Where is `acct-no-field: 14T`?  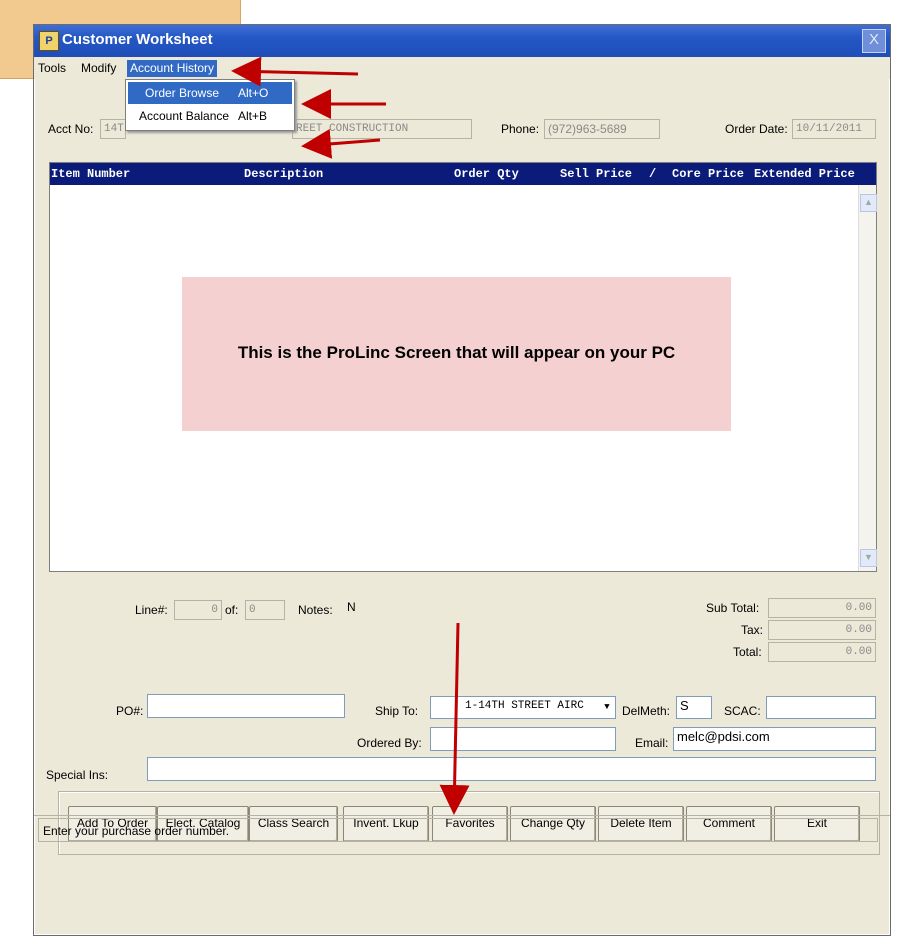 acct-no-field: 14T is located at coordinates (113, 129).